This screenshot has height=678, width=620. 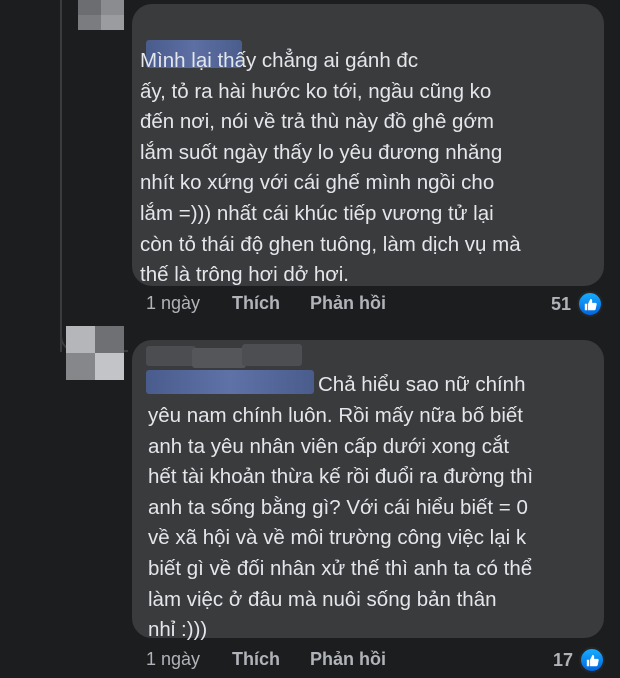 I want to click on reaction-summary: 51, so click(x=577, y=304).